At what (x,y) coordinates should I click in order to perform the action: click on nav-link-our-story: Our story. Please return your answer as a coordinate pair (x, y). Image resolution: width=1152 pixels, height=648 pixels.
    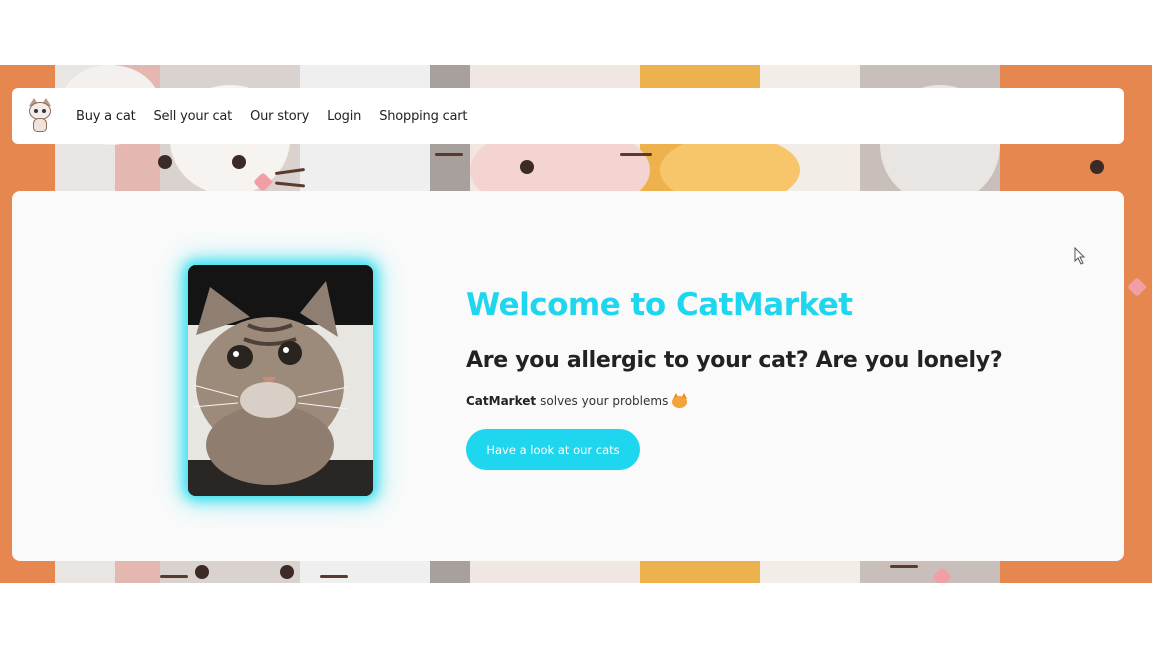
    Looking at the image, I should click on (279, 116).